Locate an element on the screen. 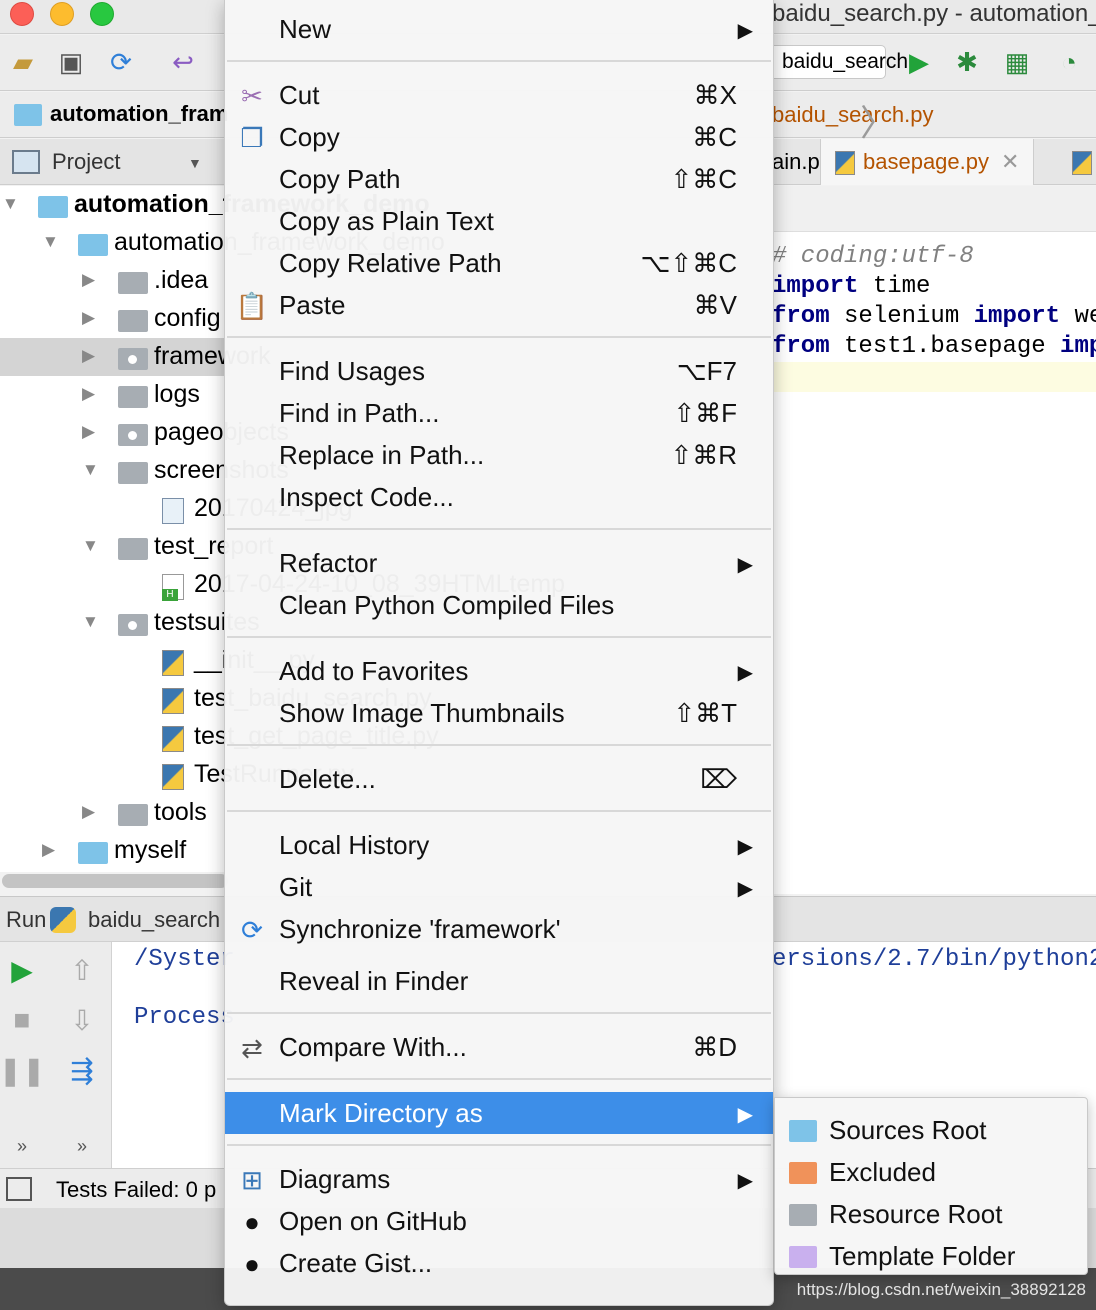 This screenshot has height=1310, width=1096. pause-icon: ❚❚ is located at coordinates (22, 1070).